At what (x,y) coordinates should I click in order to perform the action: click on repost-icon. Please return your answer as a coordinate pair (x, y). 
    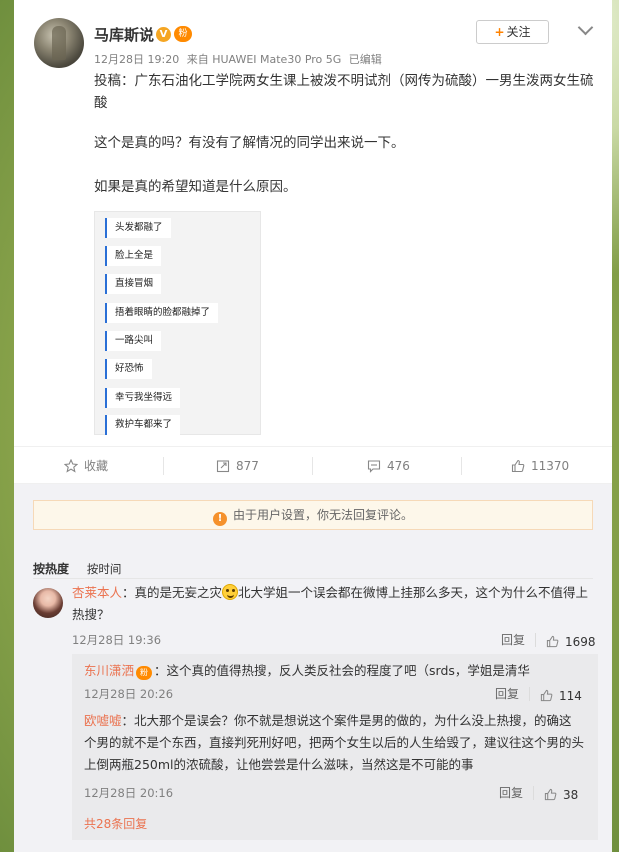
    Looking at the image, I should click on (223, 466).